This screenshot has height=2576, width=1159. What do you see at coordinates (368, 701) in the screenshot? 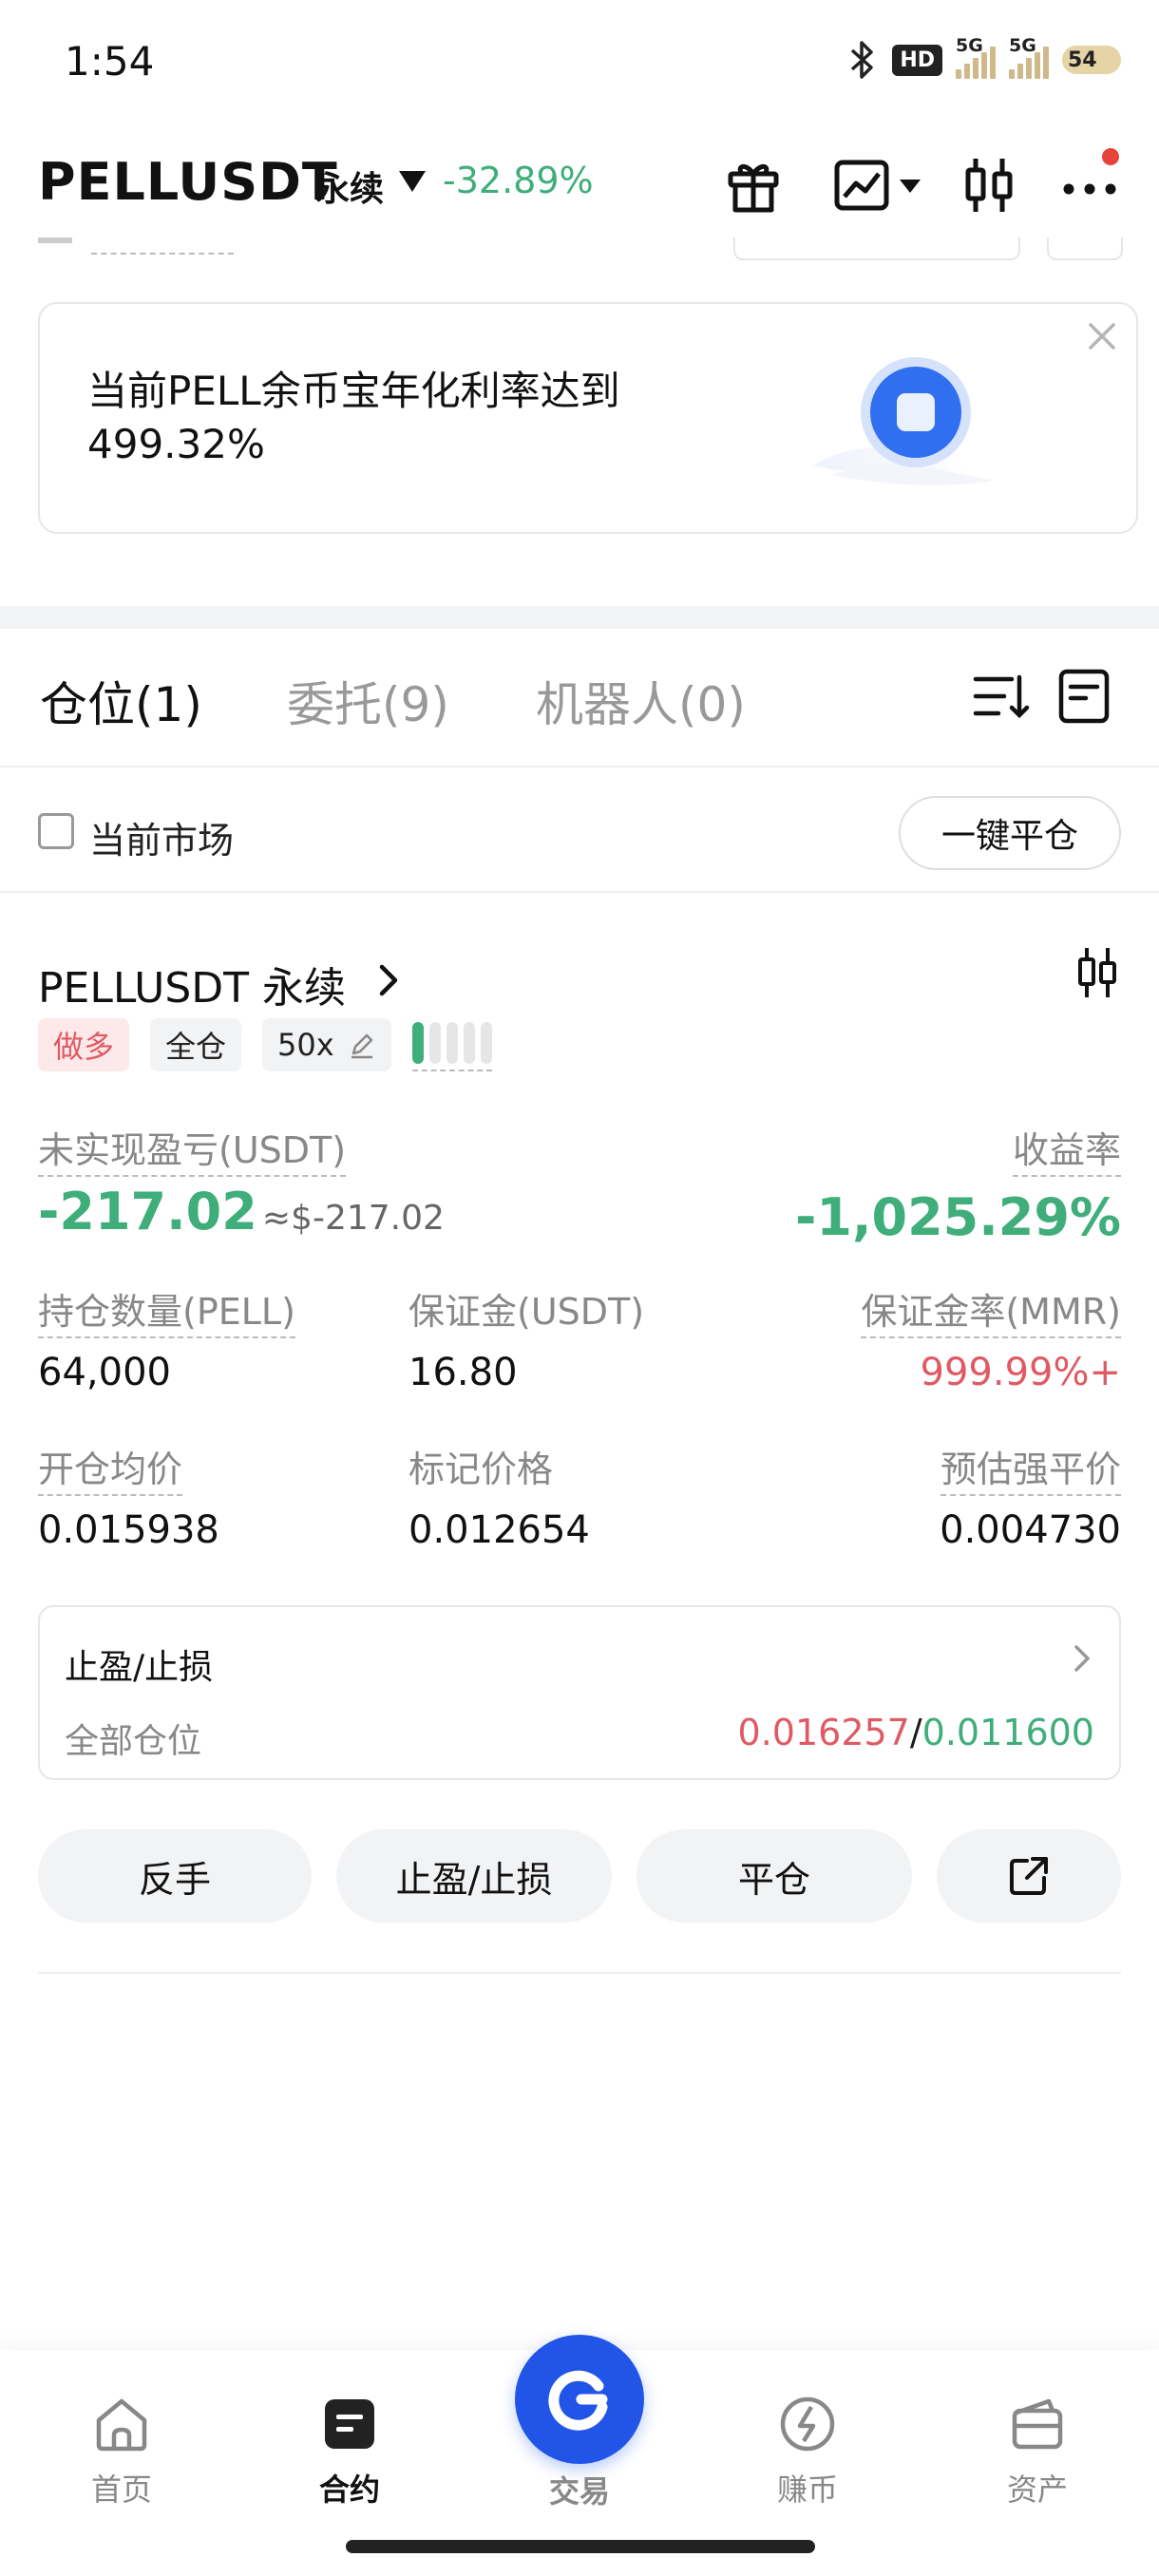
I see `tab-orders: 委托(9)` at bounding box center [368, 701].